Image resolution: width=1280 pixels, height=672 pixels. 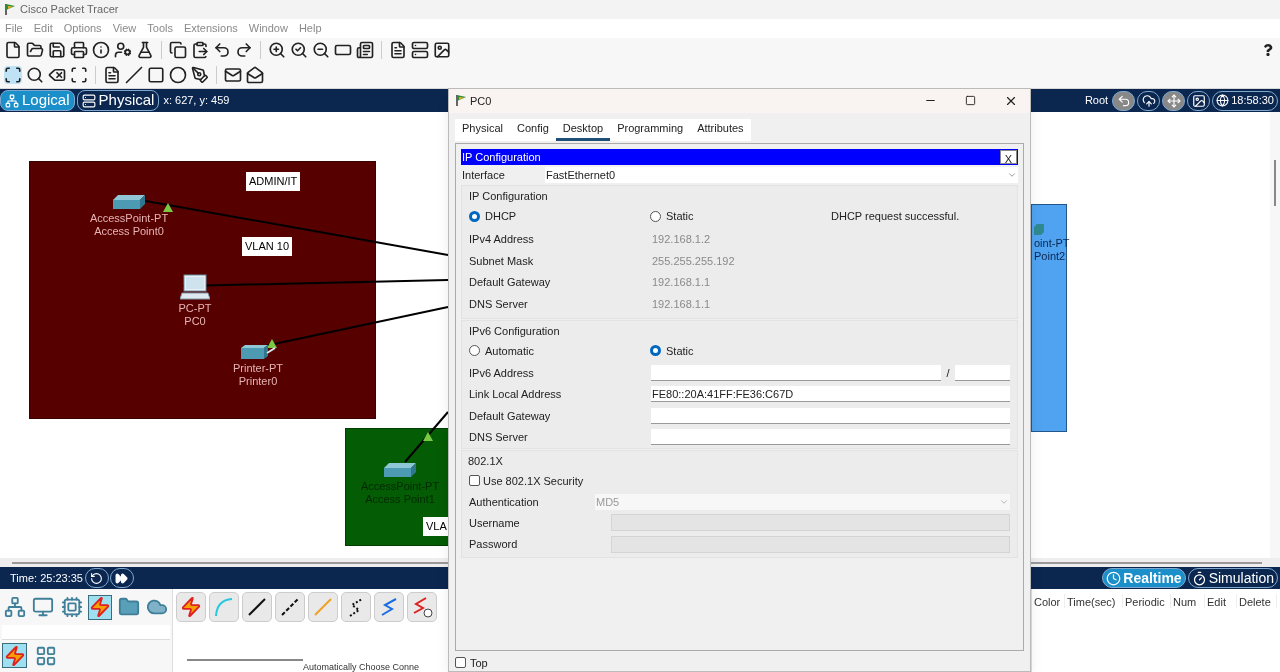 I want to click on open-folder-icon, so click(x=35, y=50).